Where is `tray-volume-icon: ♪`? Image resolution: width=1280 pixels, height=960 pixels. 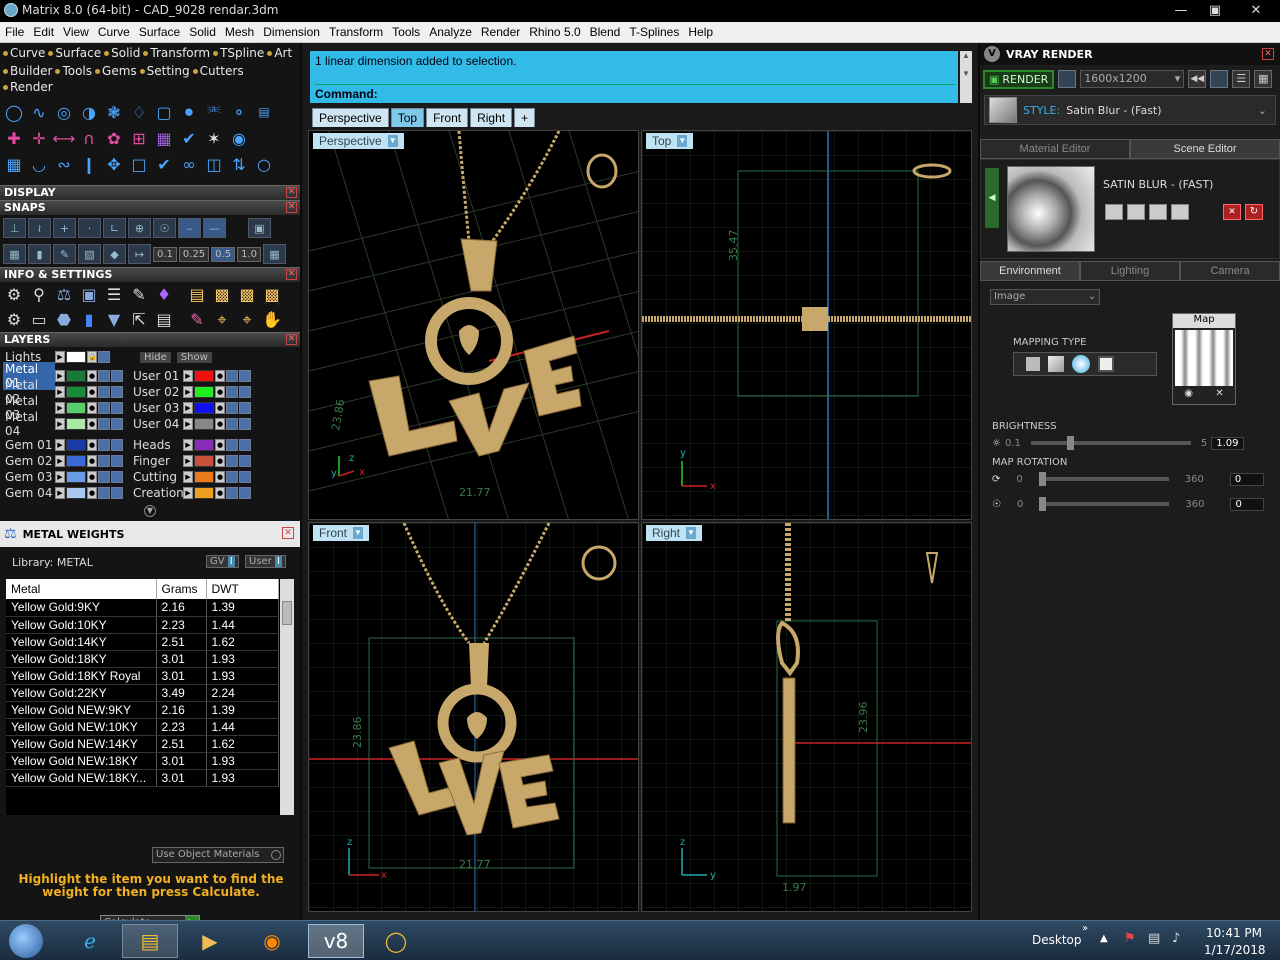
tray-volume-icon: ♪ is located at coordinates (1176, 938).